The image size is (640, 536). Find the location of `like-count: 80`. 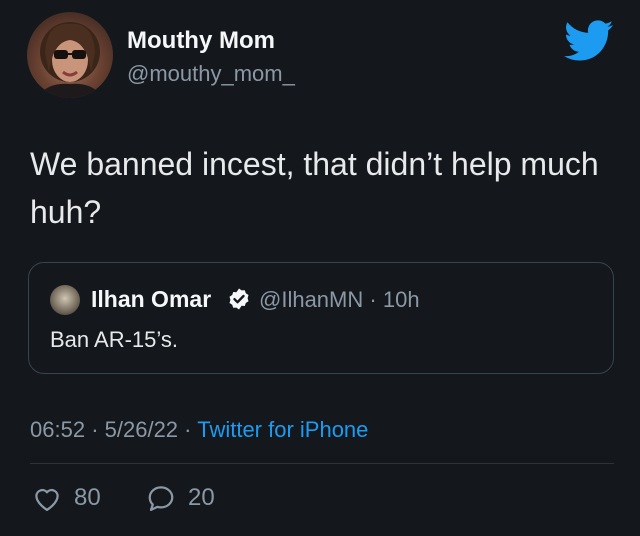

like-count: 80 is located at coordinates (87, 497).